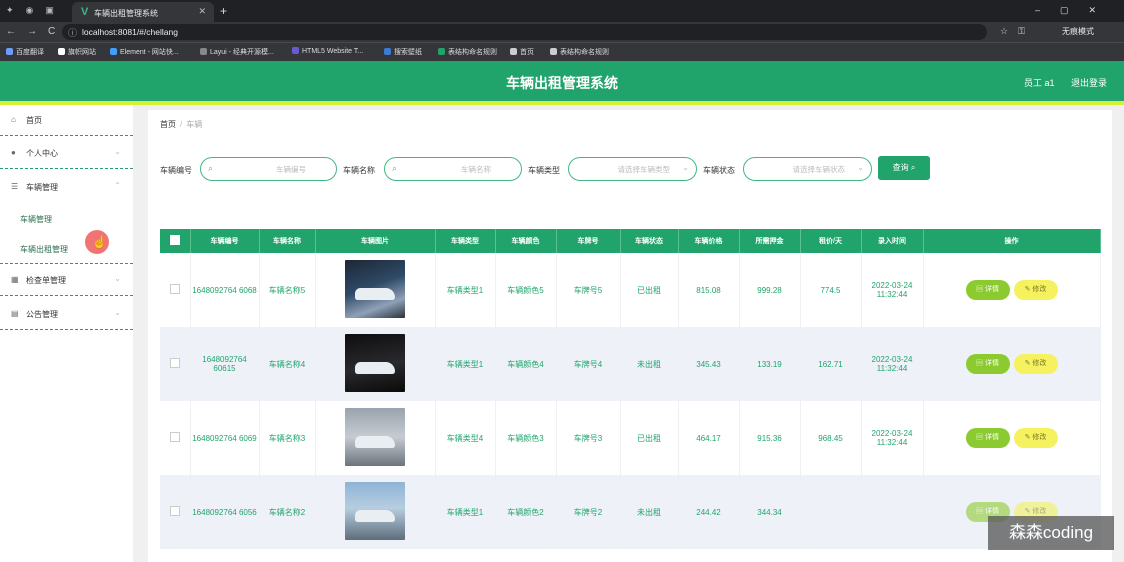 This screenshot has height=562, width=1124. Describe the element at coordinates (892, 241) in the screenshot. I see `column-header: 录入时间` at that location.